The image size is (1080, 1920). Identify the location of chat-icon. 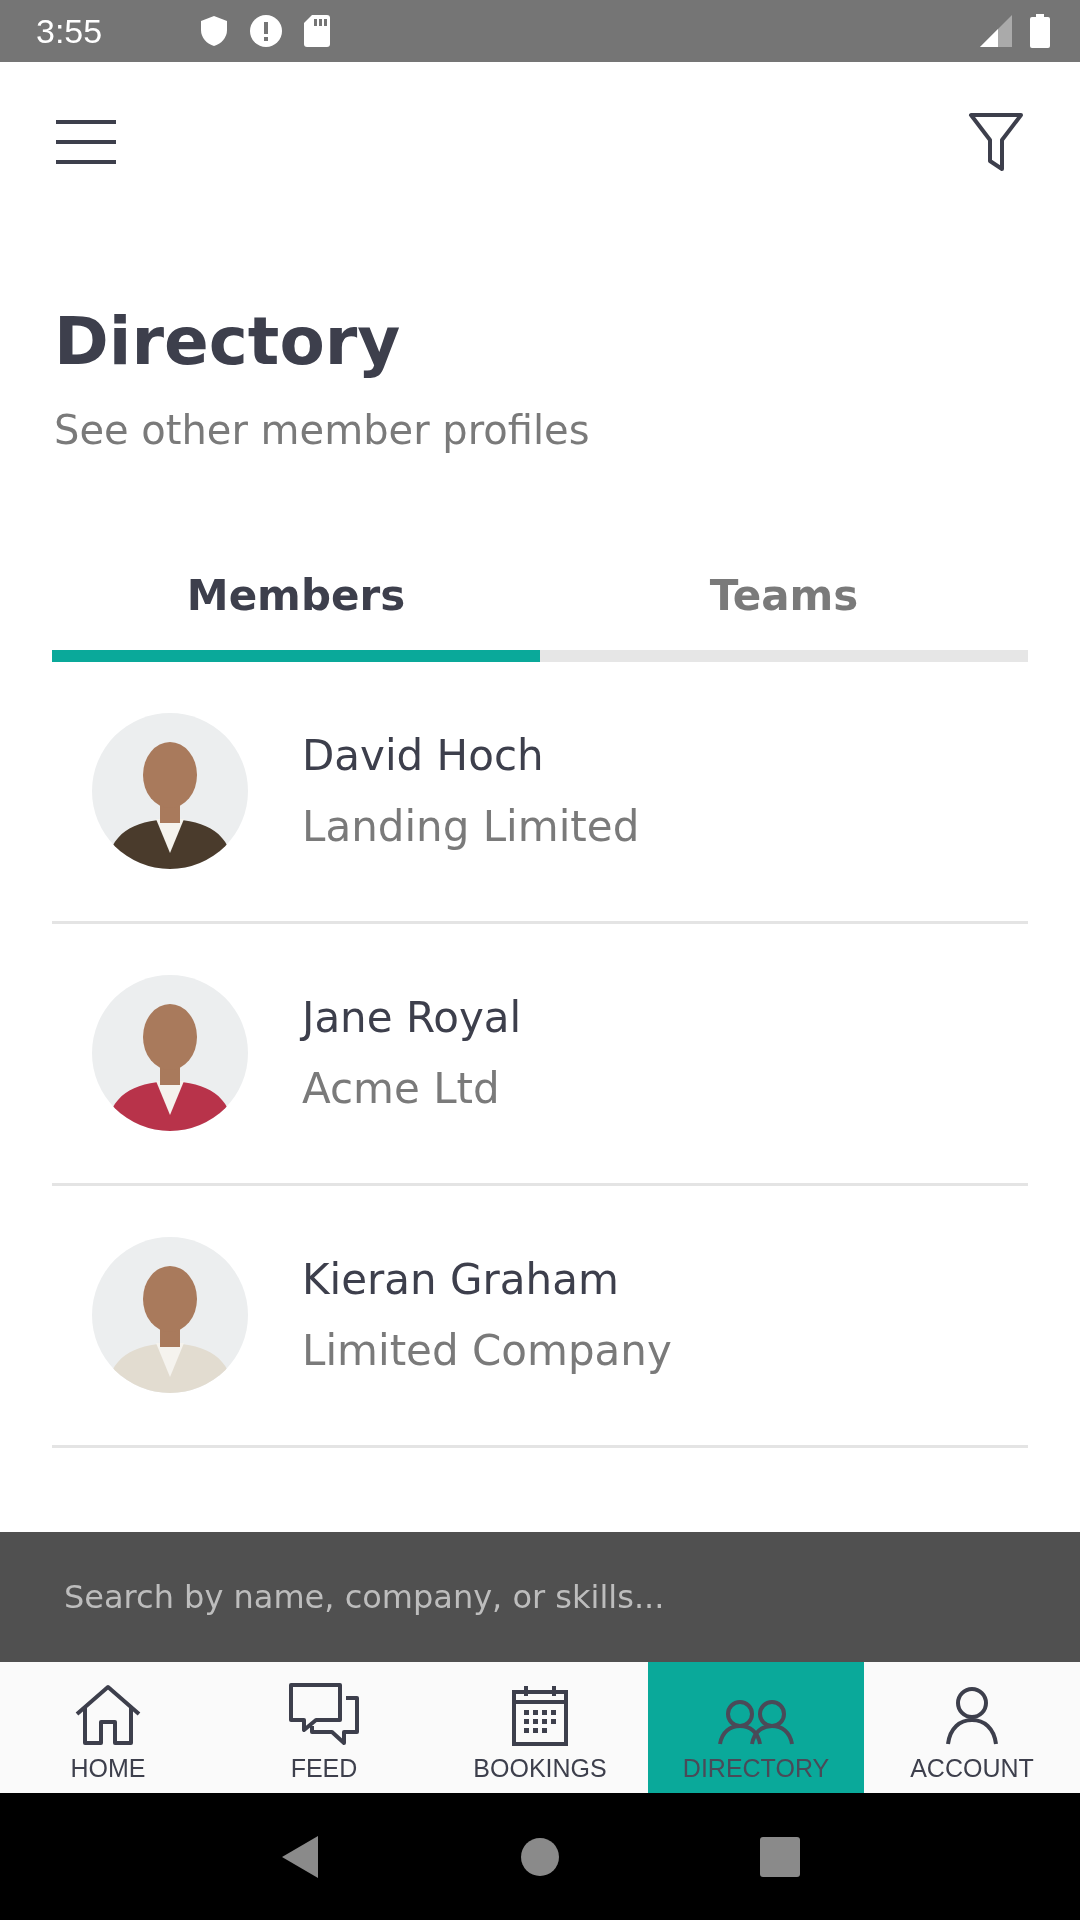
(324, 1714).